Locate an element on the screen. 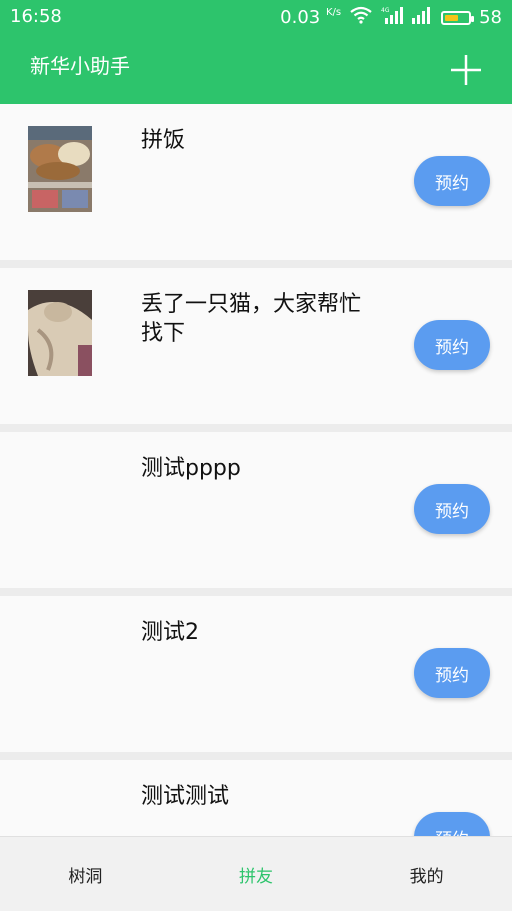  plus-icon is located at coordinates (466, 70).